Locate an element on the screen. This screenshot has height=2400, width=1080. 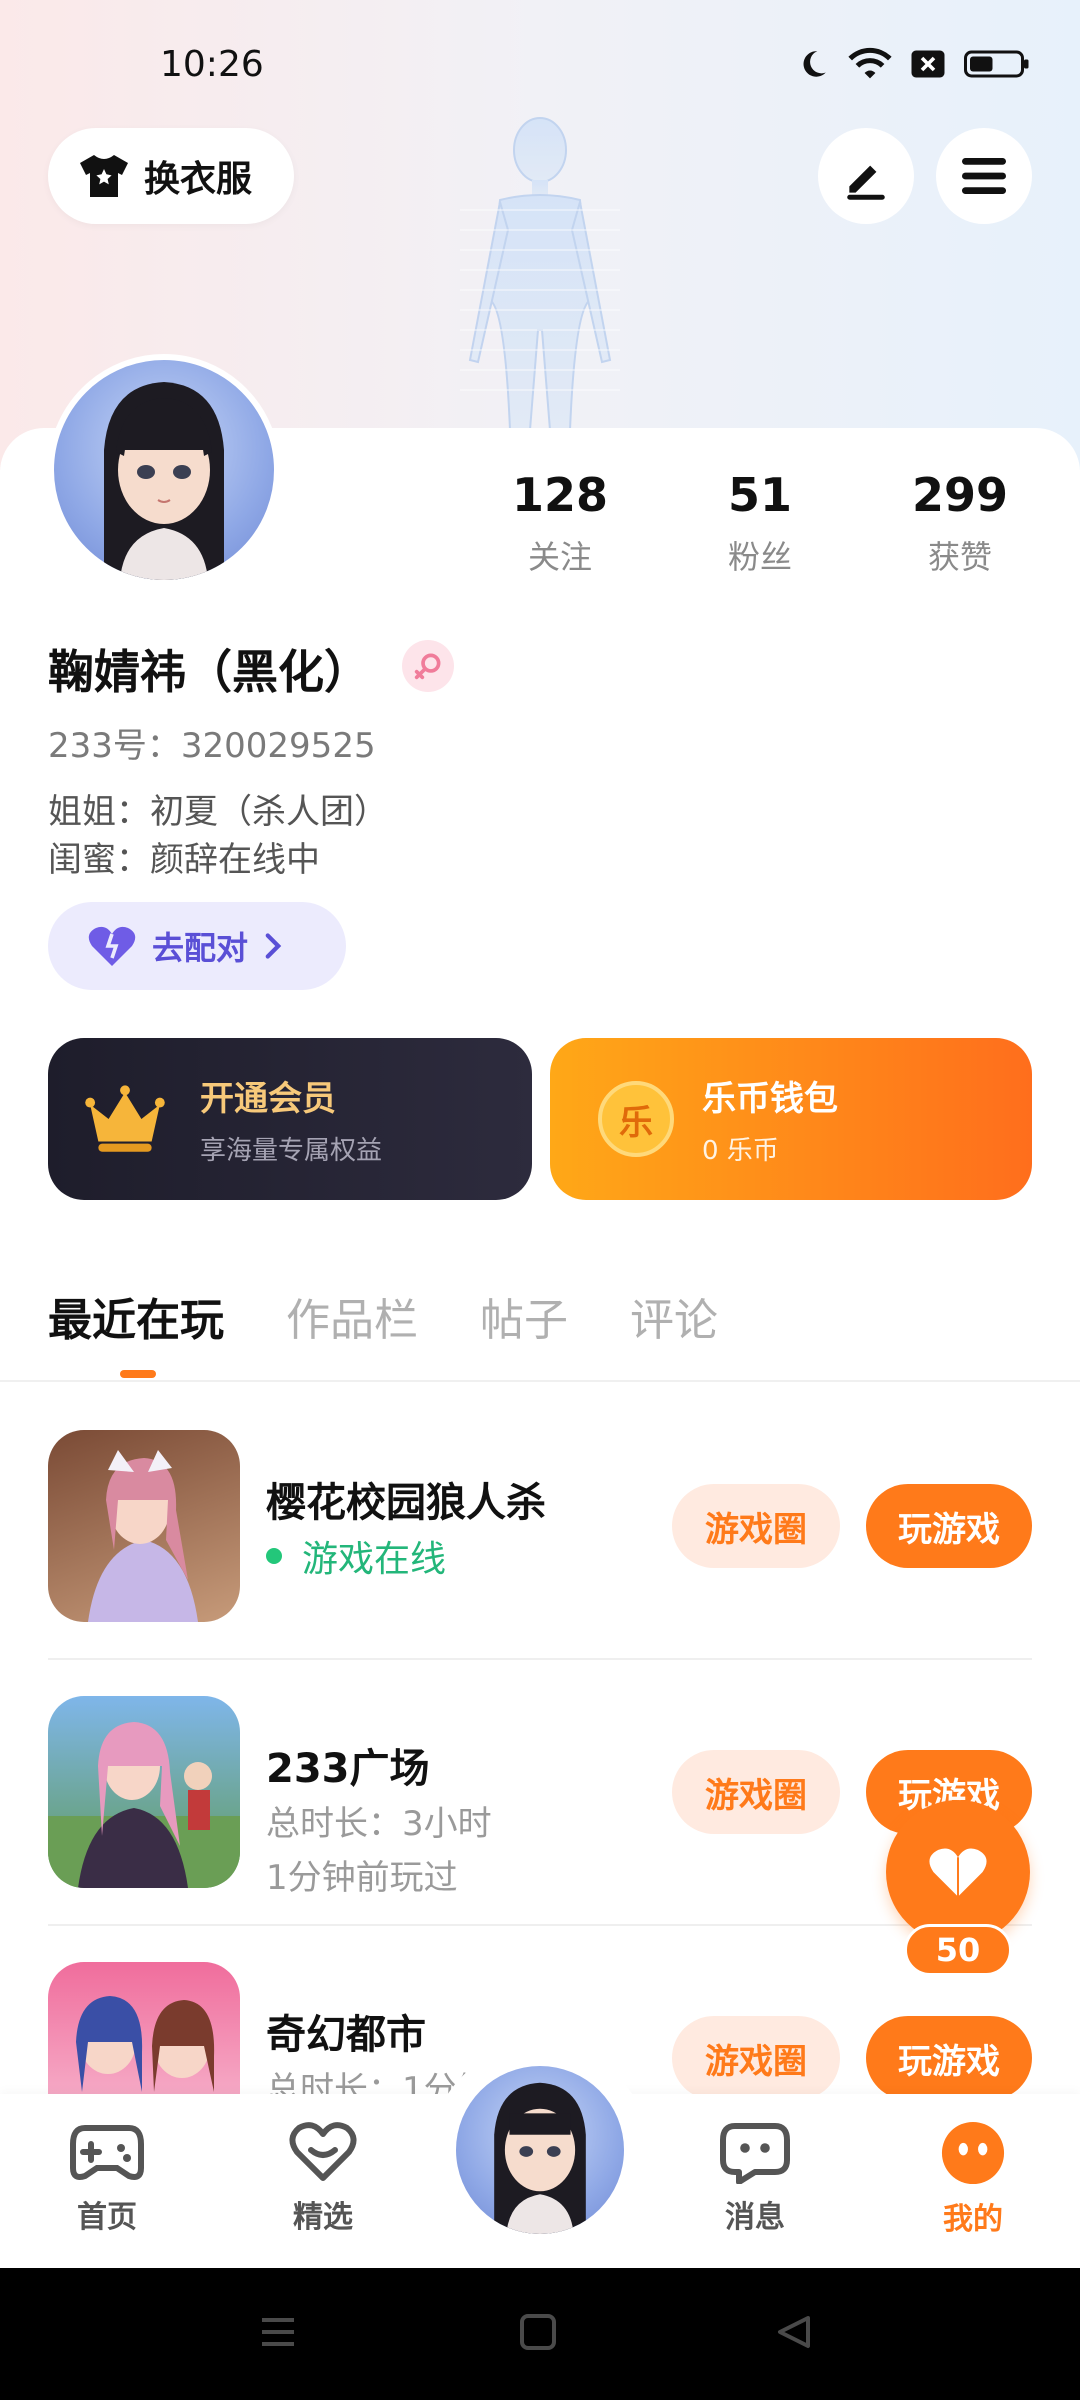
status-time: 10:26 is located at coordinates (212, 64).